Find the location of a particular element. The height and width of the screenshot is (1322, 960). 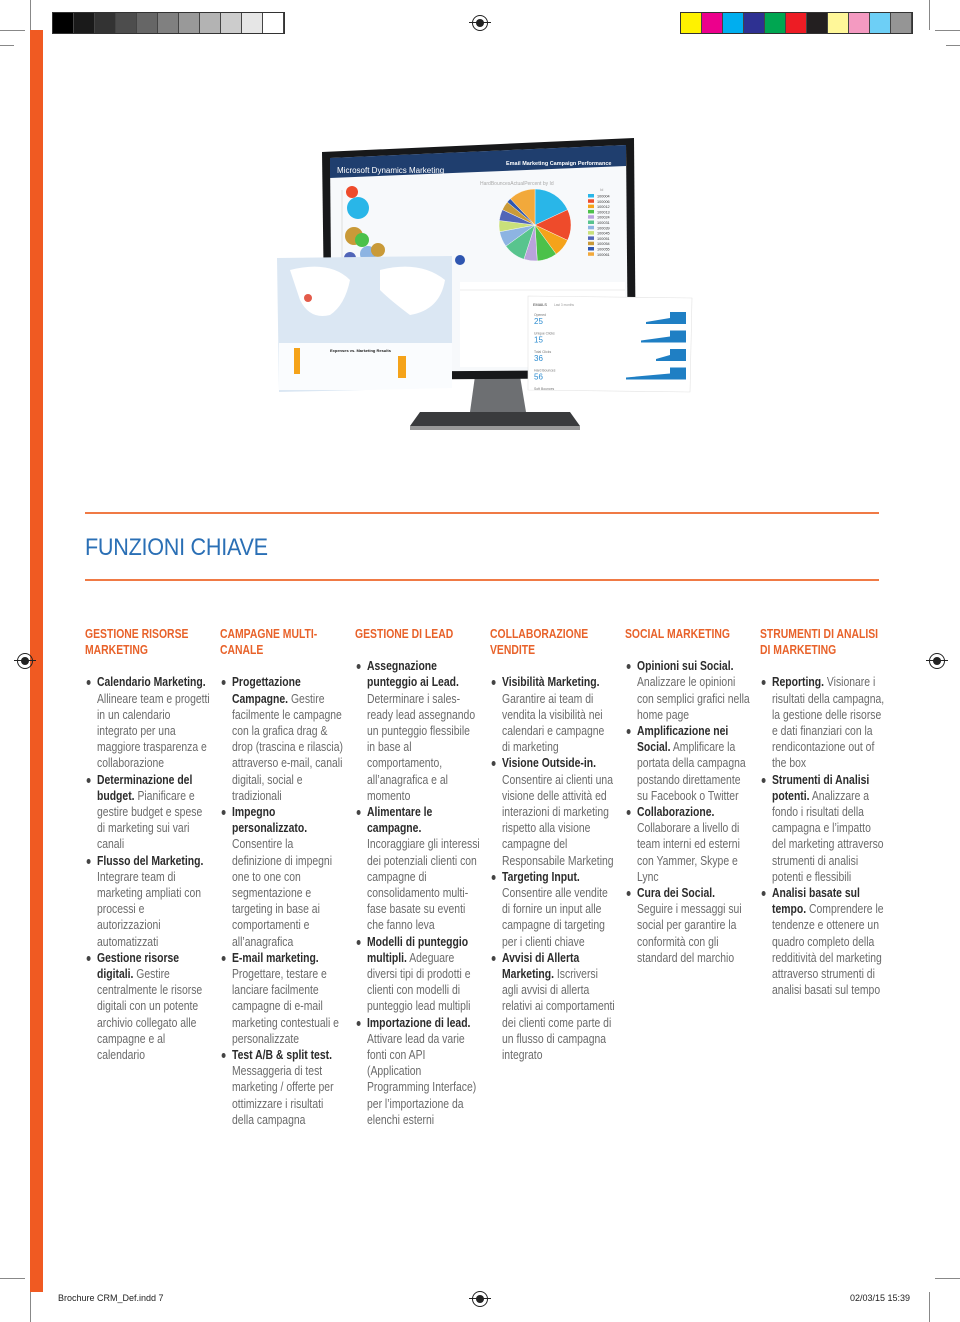

feature-name: Test A/B & split test. is located at coordinates (282, 1055).